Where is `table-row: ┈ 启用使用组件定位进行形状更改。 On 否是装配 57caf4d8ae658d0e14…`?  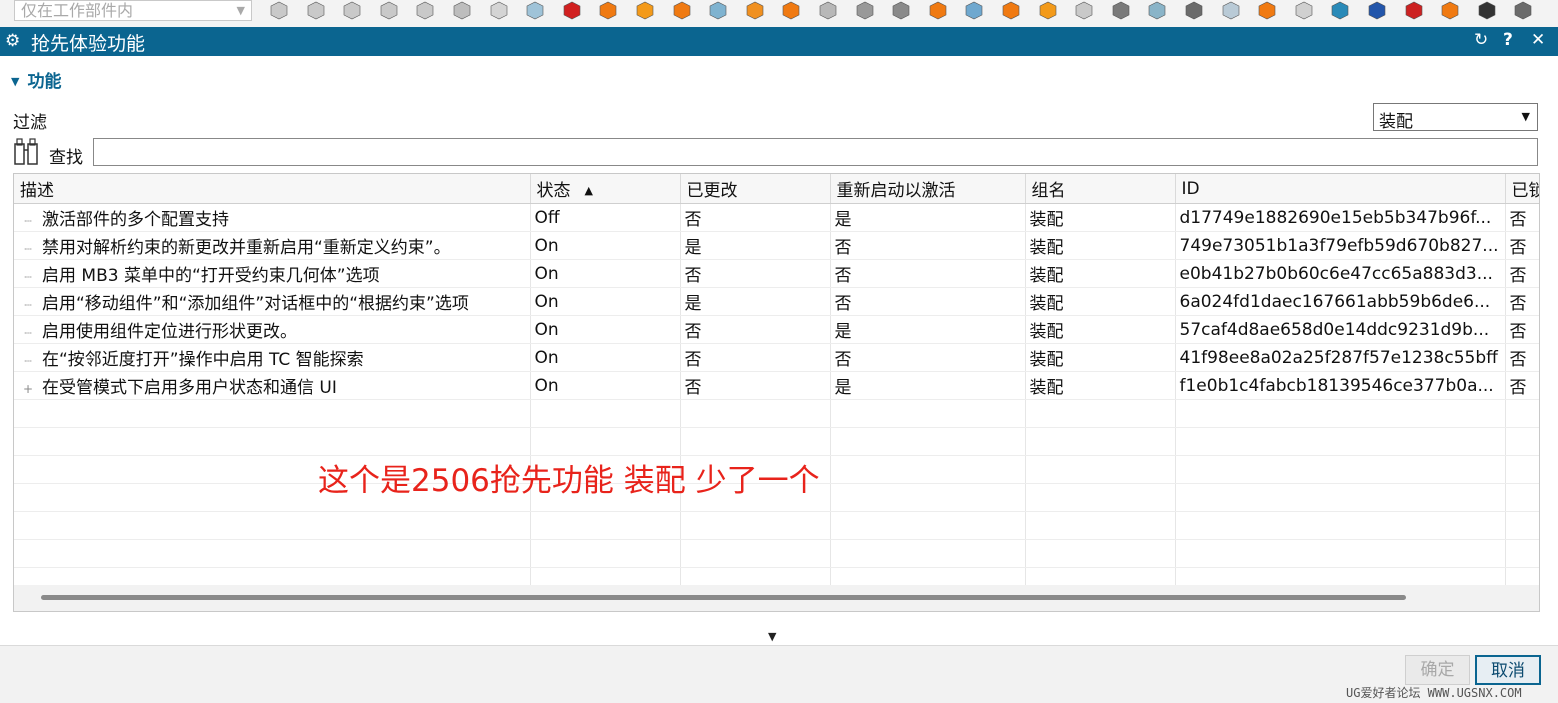
table-row: ┈ 启用使用组件定位进行形状更改。 On 否是装配 57caf4d8ae658d0e14… is located at coordinates (776, 329).